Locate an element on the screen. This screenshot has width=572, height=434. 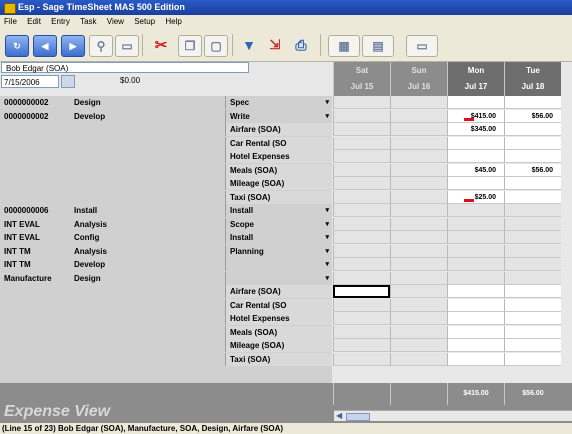
menu-file: File is located at coordinates (10, 22).